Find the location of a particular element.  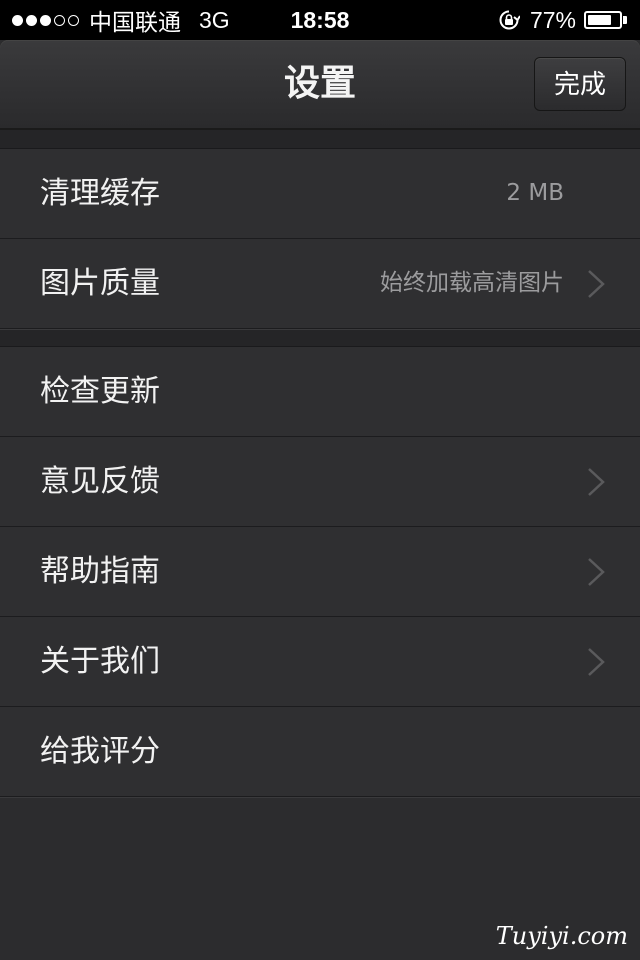

row-label: 帮助指南 is located at coordinates (100, 571).